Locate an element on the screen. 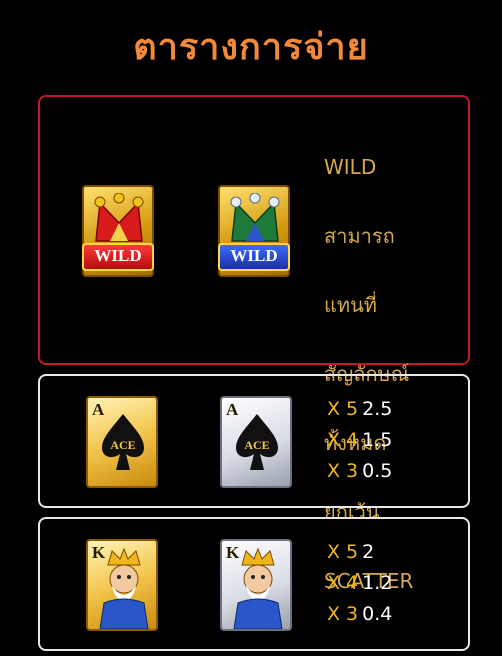  pay-value: 2.5 is located at coordinates (377, 409).